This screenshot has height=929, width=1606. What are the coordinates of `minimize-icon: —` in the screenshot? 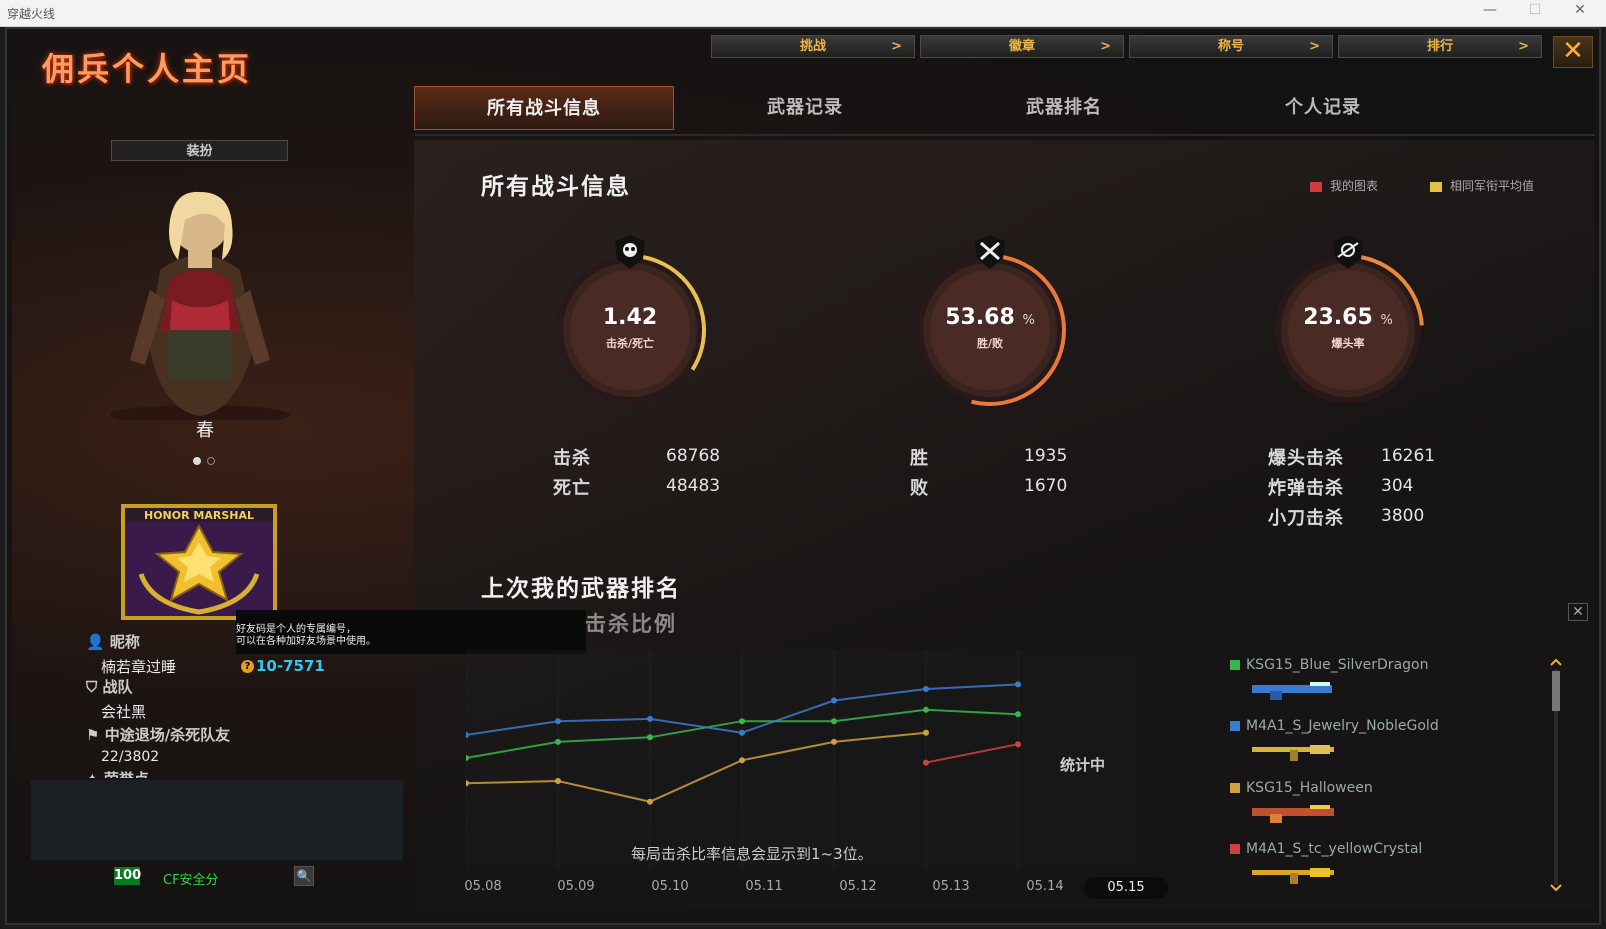 It's located at (1490, 10).